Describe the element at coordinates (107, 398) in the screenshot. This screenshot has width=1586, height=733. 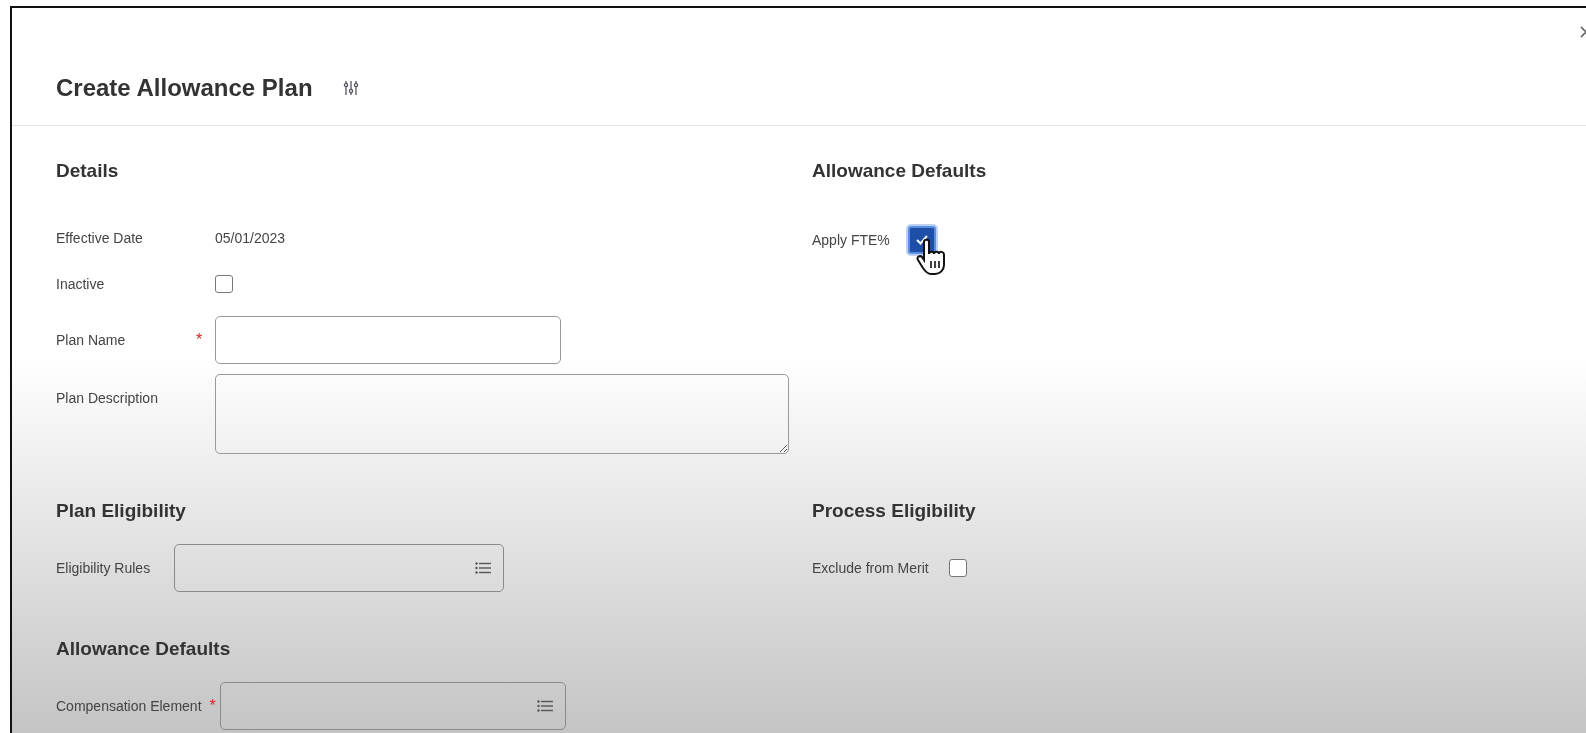
I see `field-label: Plan Description` at that location.